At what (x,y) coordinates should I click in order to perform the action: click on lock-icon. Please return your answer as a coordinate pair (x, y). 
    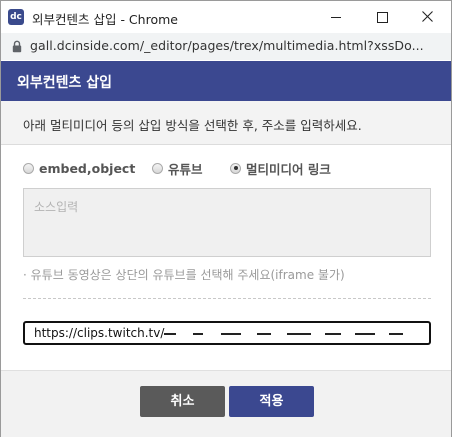
    Looking at the image, I should click on (17, 46).